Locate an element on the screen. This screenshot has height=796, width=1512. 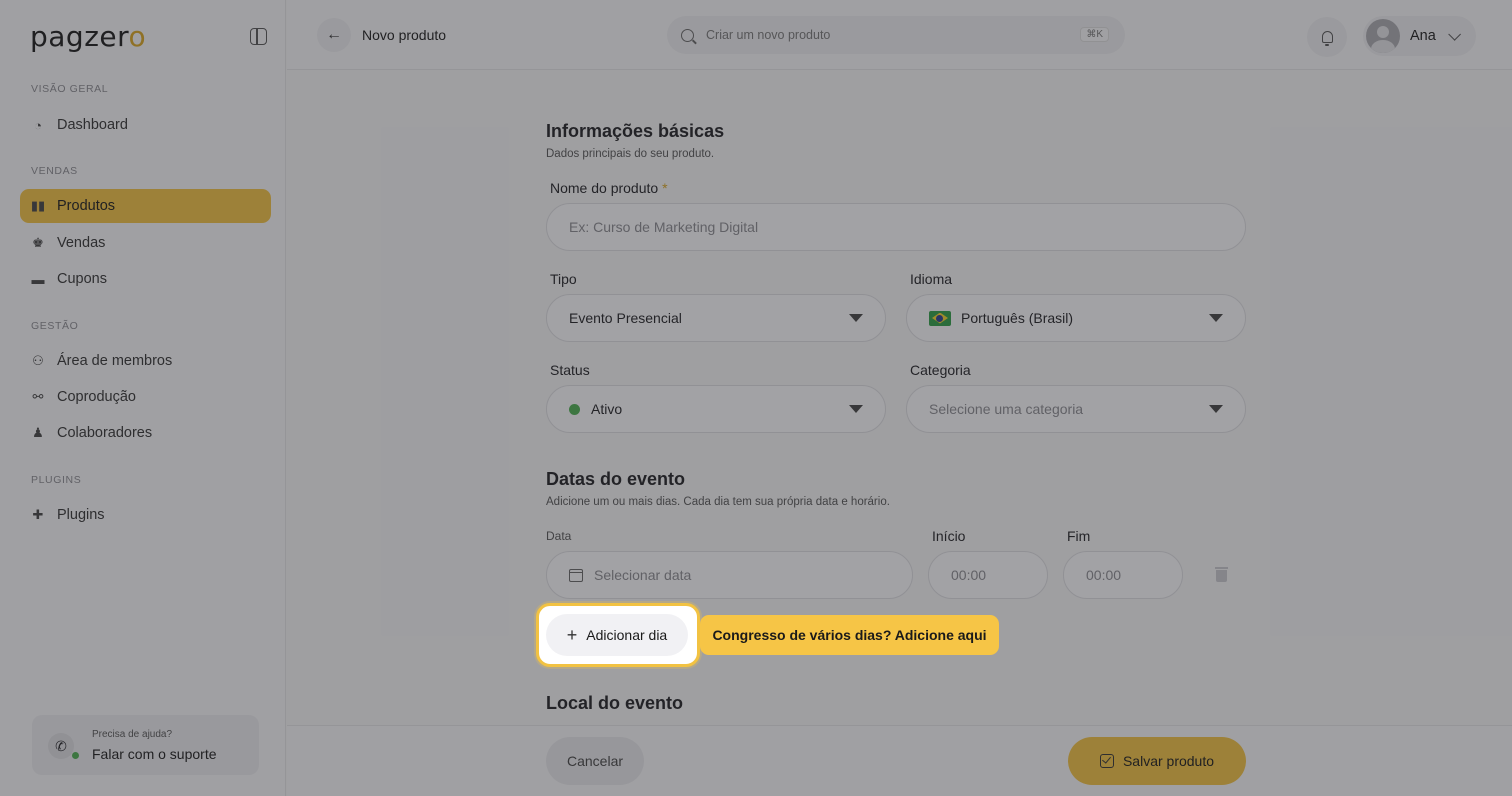
sidebar-item-dashboard: ◔ Dashboard is located at coordinates (145, 125).